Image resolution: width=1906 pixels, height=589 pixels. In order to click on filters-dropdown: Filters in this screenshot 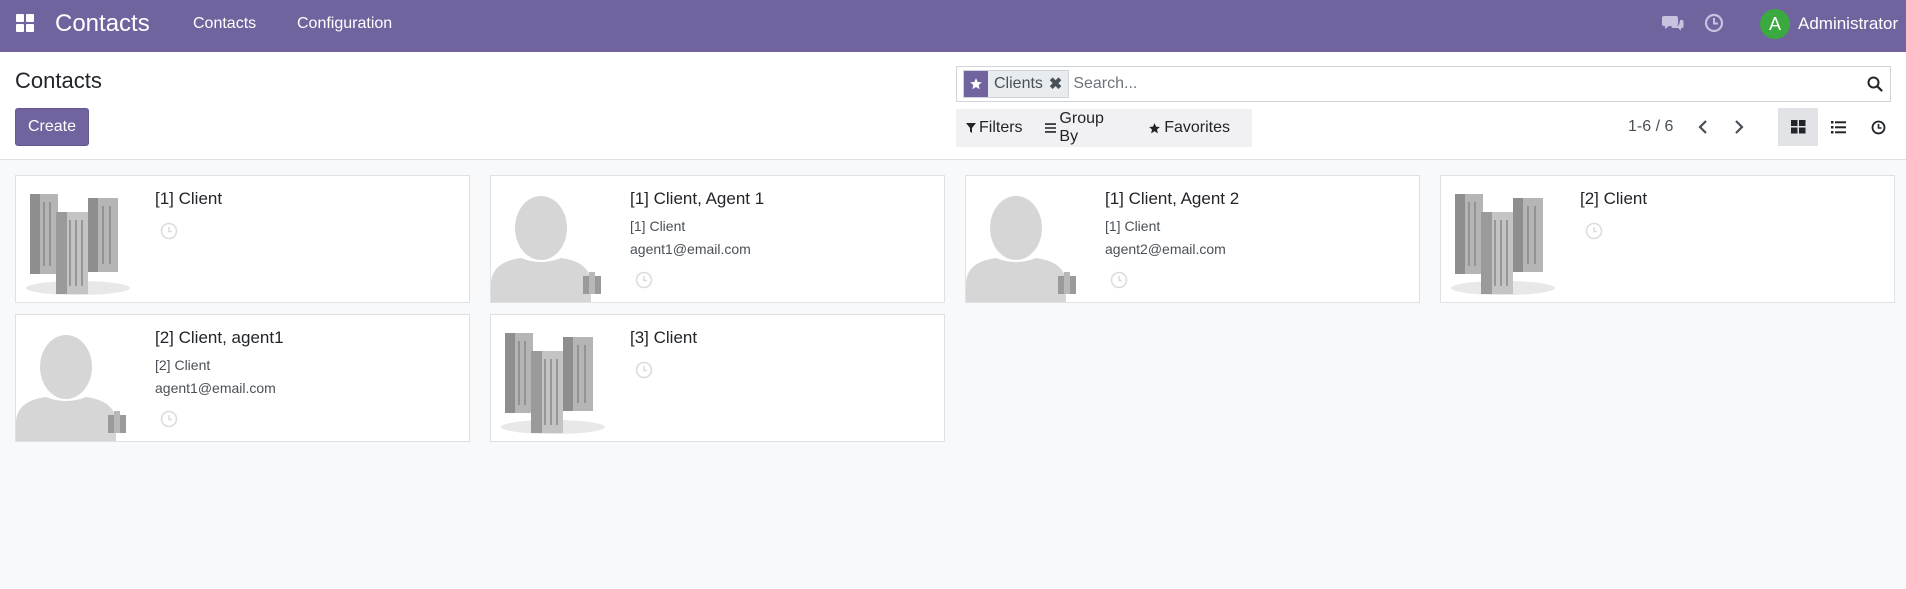, I will do `click(994, 128)`.